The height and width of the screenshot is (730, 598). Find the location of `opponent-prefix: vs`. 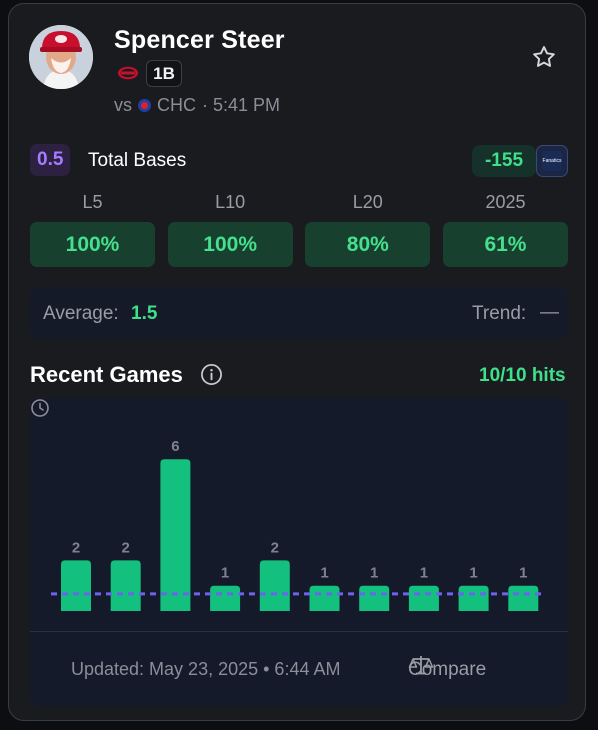

opponent-prefix: vs is located at coordinates (123, 105).